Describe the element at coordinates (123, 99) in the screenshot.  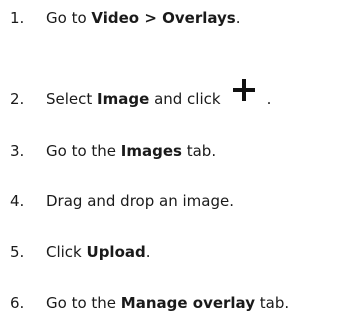
I see `option-name: Image` at that location.